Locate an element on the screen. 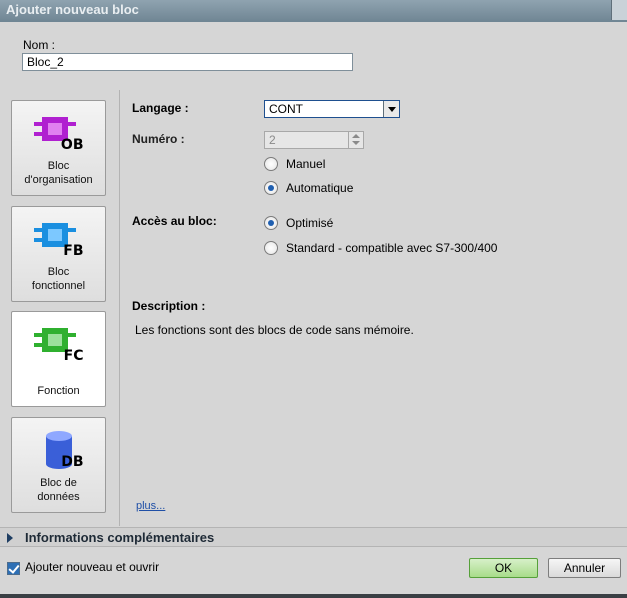 This screenshot has height=598, width=627. organization-block-icon: OB is located at coordinates (58, 133).